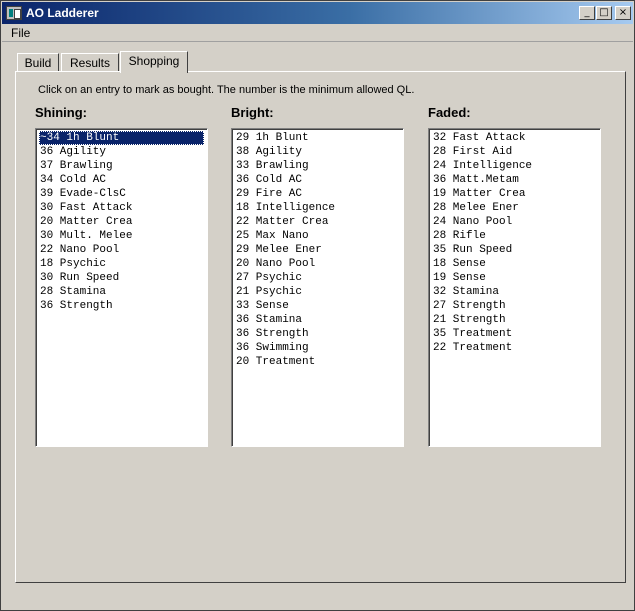  What do you see at coordinates (317, 138) in the screenshot?
I see `list-item: 29 1h Blunt` at bounding box center [317, 138].